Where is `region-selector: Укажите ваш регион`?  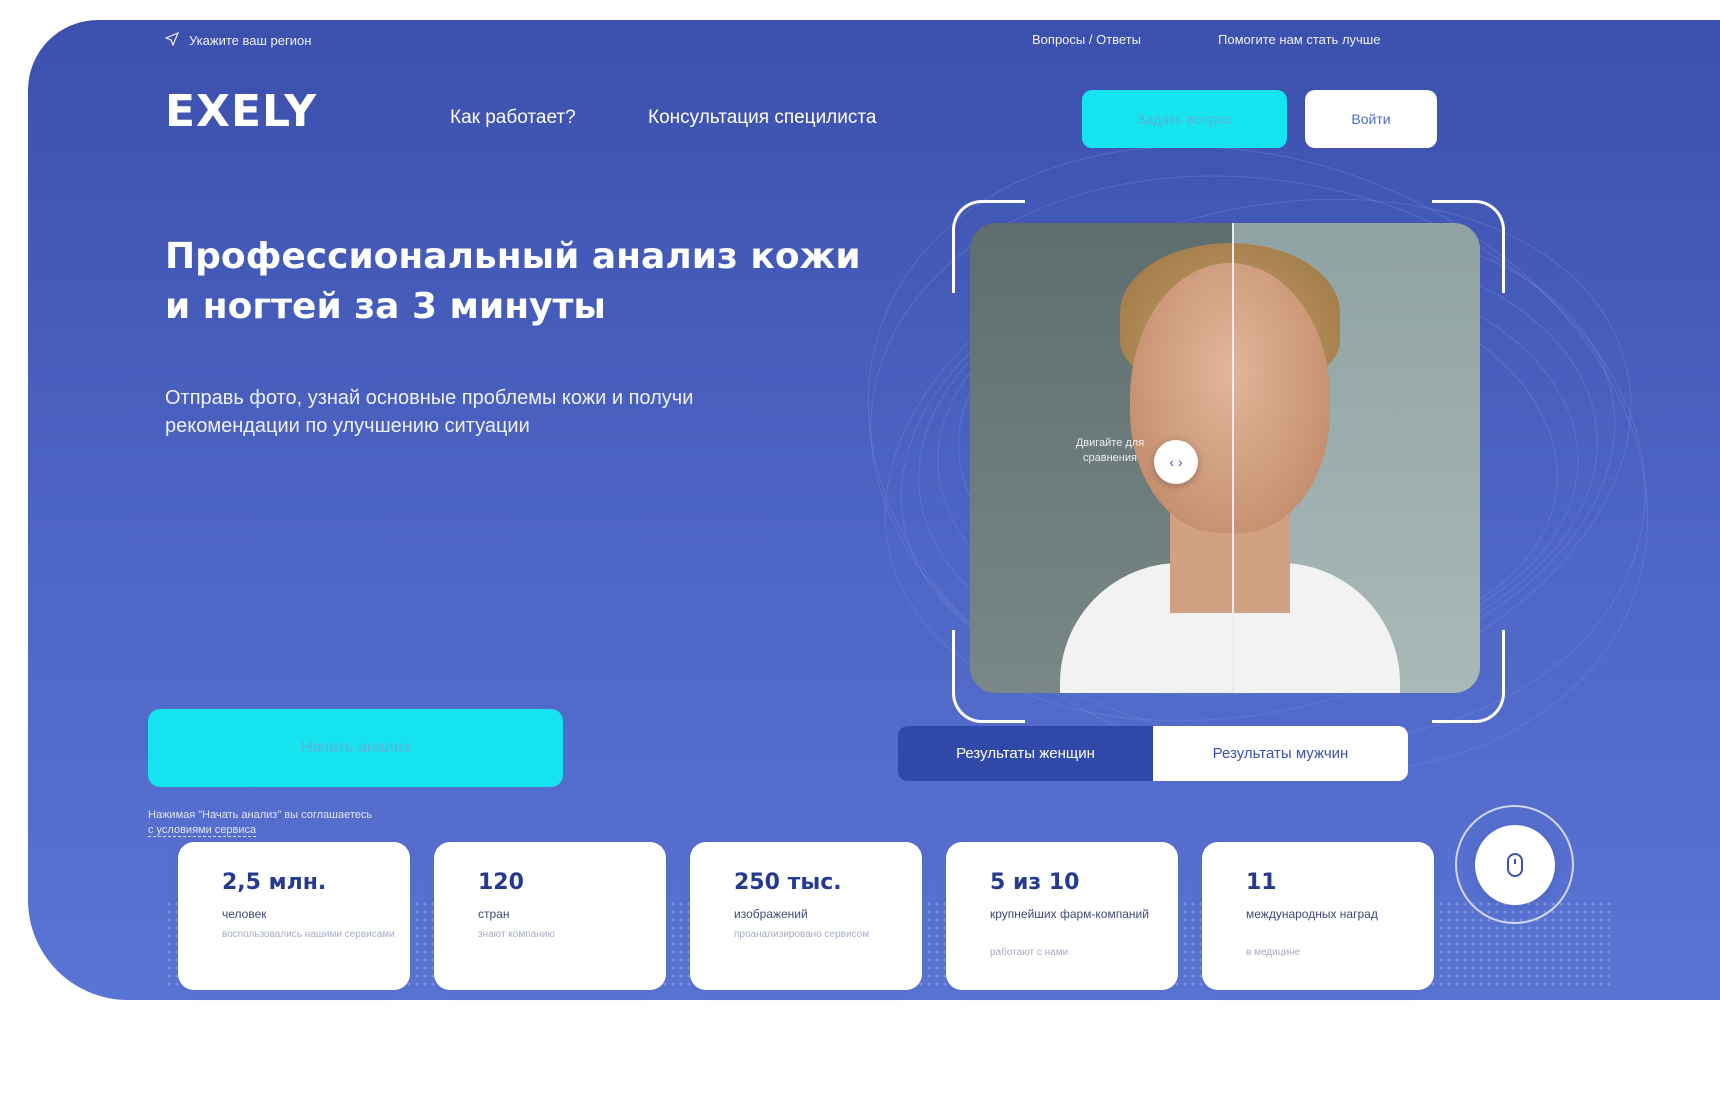
region-selector: Укажите ваш регион is located at coordinates (238, 40).